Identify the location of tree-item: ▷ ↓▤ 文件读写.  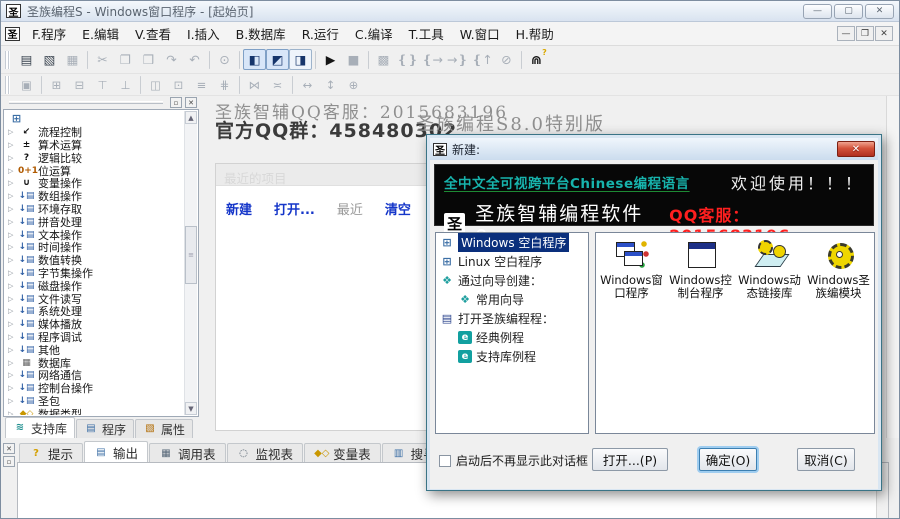
(94, 299).